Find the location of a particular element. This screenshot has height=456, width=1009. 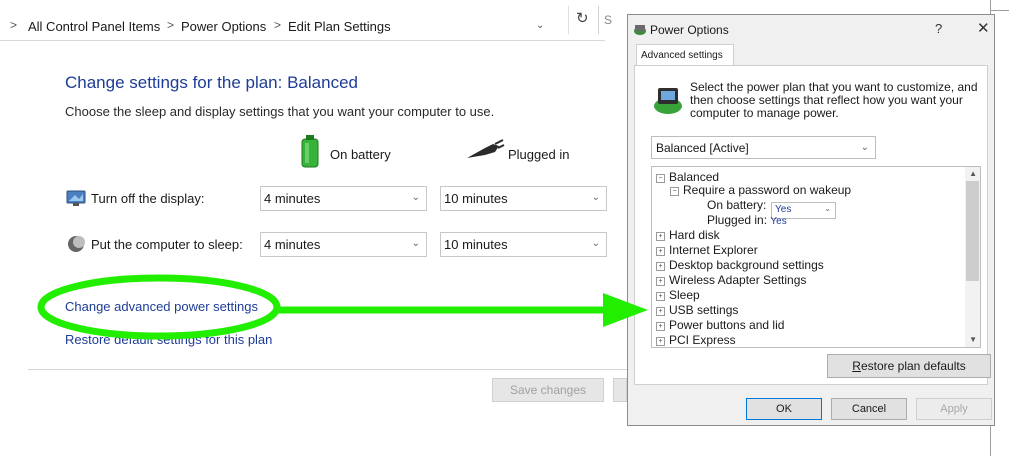

annotation-overlay is located at coordinates (342, 307).